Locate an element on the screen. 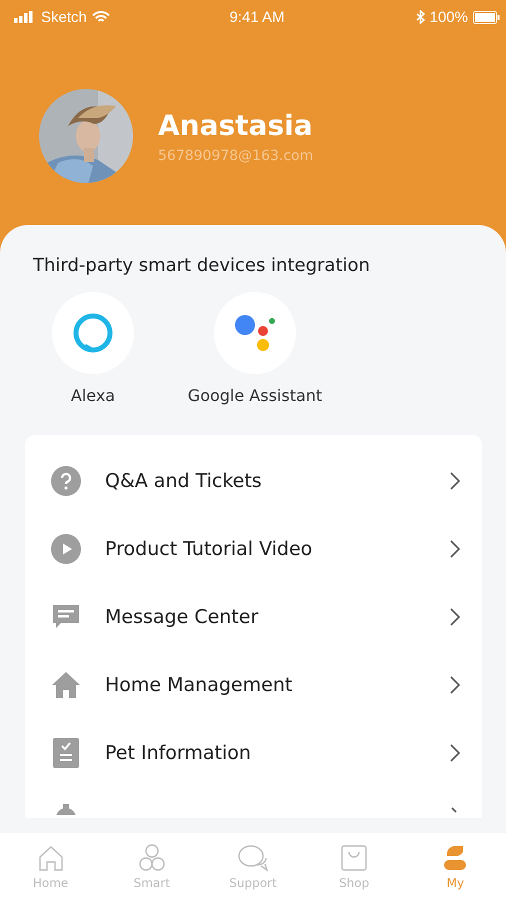 The image size is (506, 900). wifi-icon is located at coordinates (101, 17).